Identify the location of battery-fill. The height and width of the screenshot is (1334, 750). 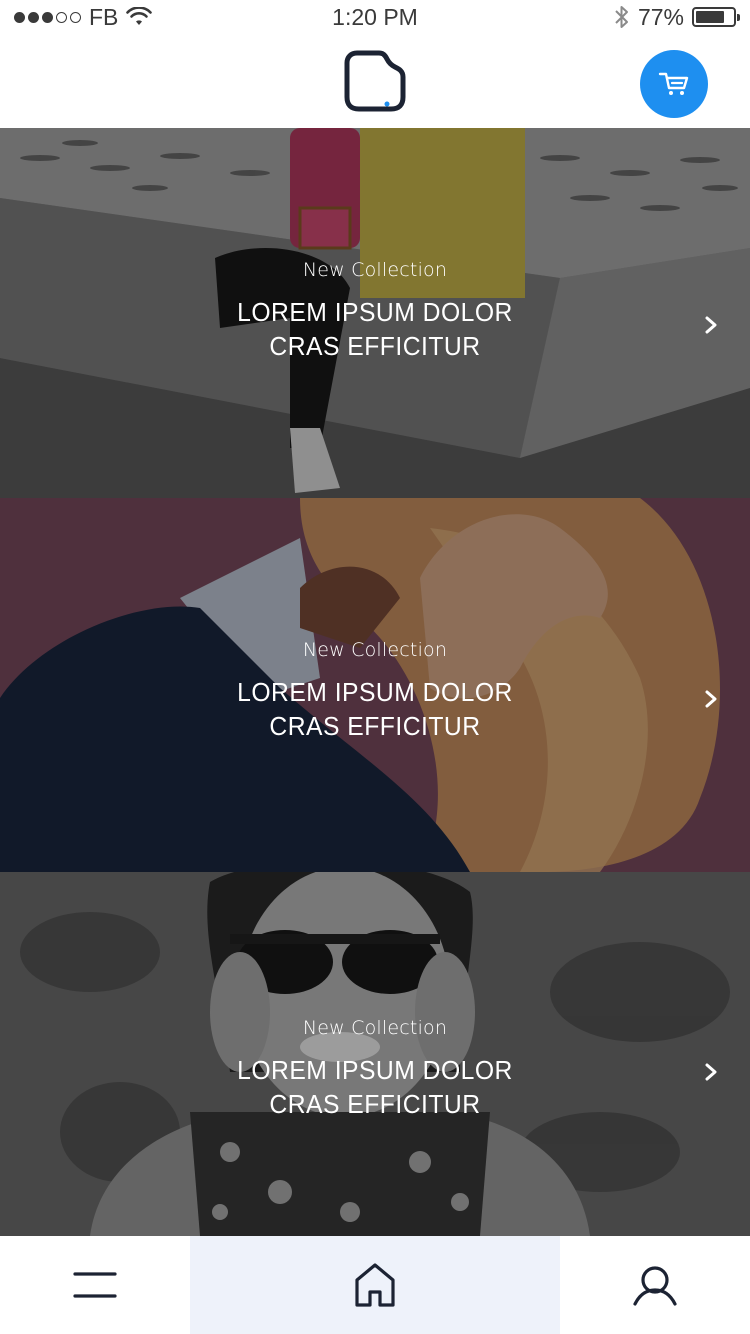
(710, 17).